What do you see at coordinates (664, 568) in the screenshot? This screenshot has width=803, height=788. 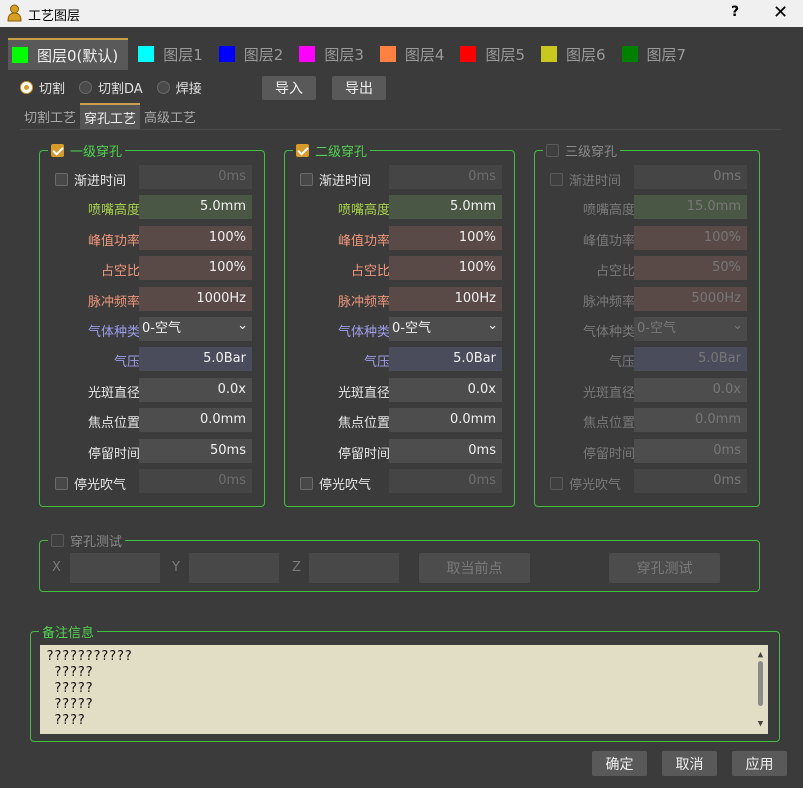 I see `pierce-test-button: 穿孔测试` at bounding box center [664, 568].